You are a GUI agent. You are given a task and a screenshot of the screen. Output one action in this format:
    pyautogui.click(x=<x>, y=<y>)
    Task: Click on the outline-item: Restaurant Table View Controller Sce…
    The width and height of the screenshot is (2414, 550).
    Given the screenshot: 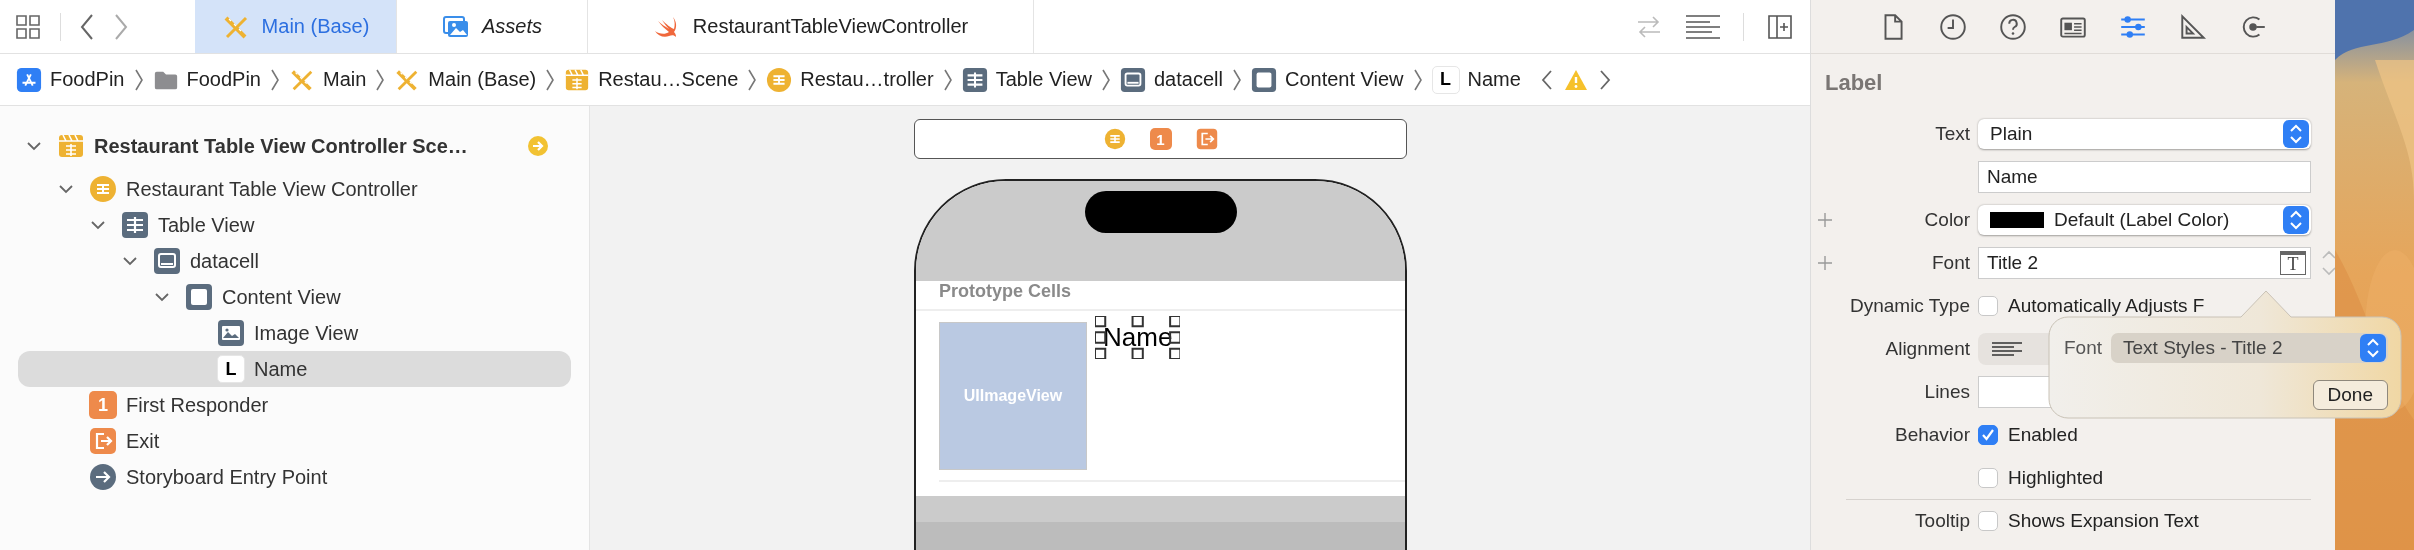 What is the action you would take?
    pyautogui.click(x=294, y=146)
    